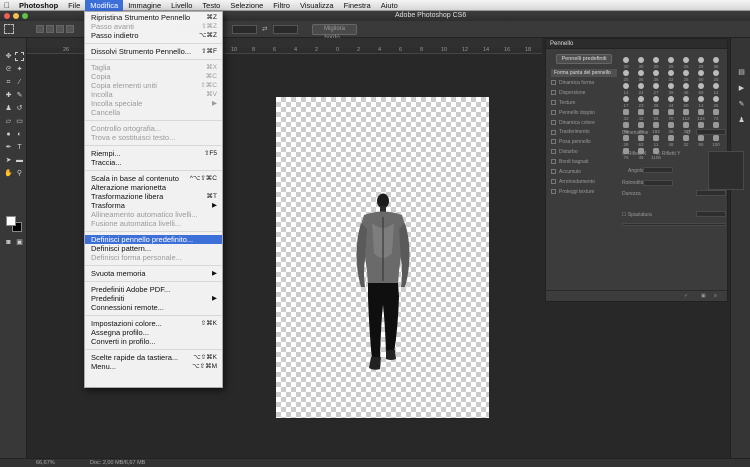 Image resolution: width=750 pixels, height=467 pixels. I want to click on menu-item: Alterazione marionetta, so click(153, 187).